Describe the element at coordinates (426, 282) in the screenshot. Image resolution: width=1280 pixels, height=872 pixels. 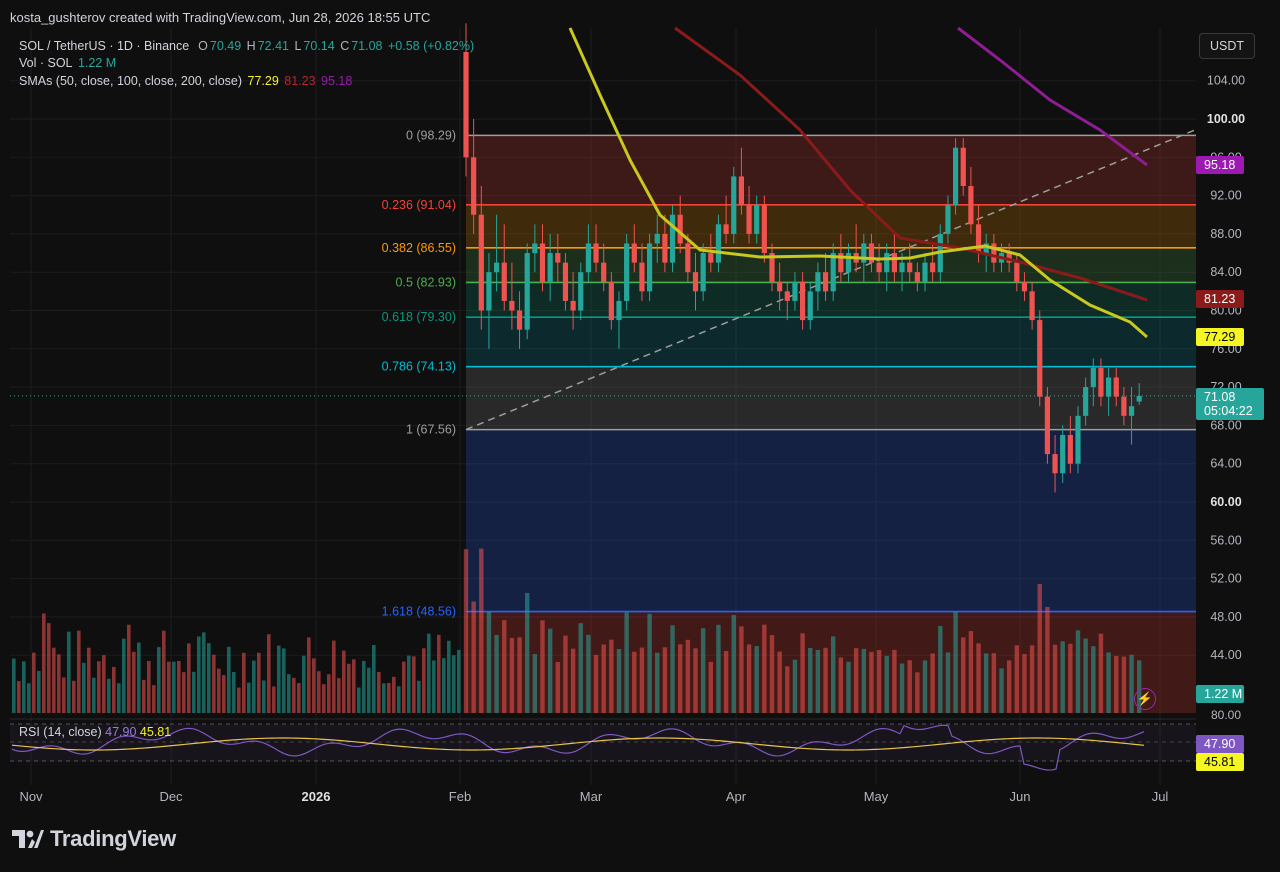
I see `fib-level-label: 0.5 (82.93)` at that location.